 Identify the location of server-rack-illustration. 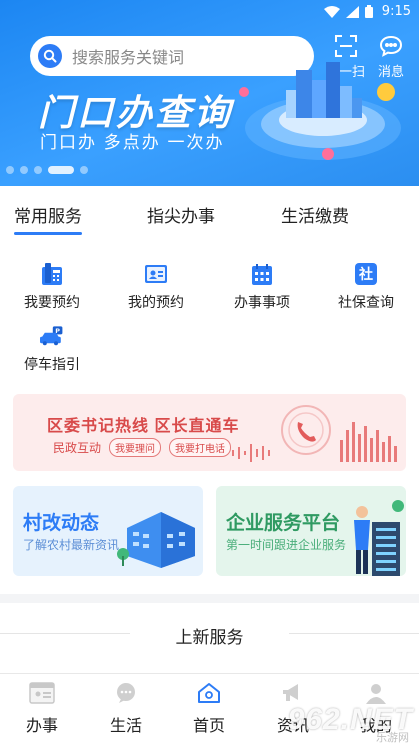
(379, 538).